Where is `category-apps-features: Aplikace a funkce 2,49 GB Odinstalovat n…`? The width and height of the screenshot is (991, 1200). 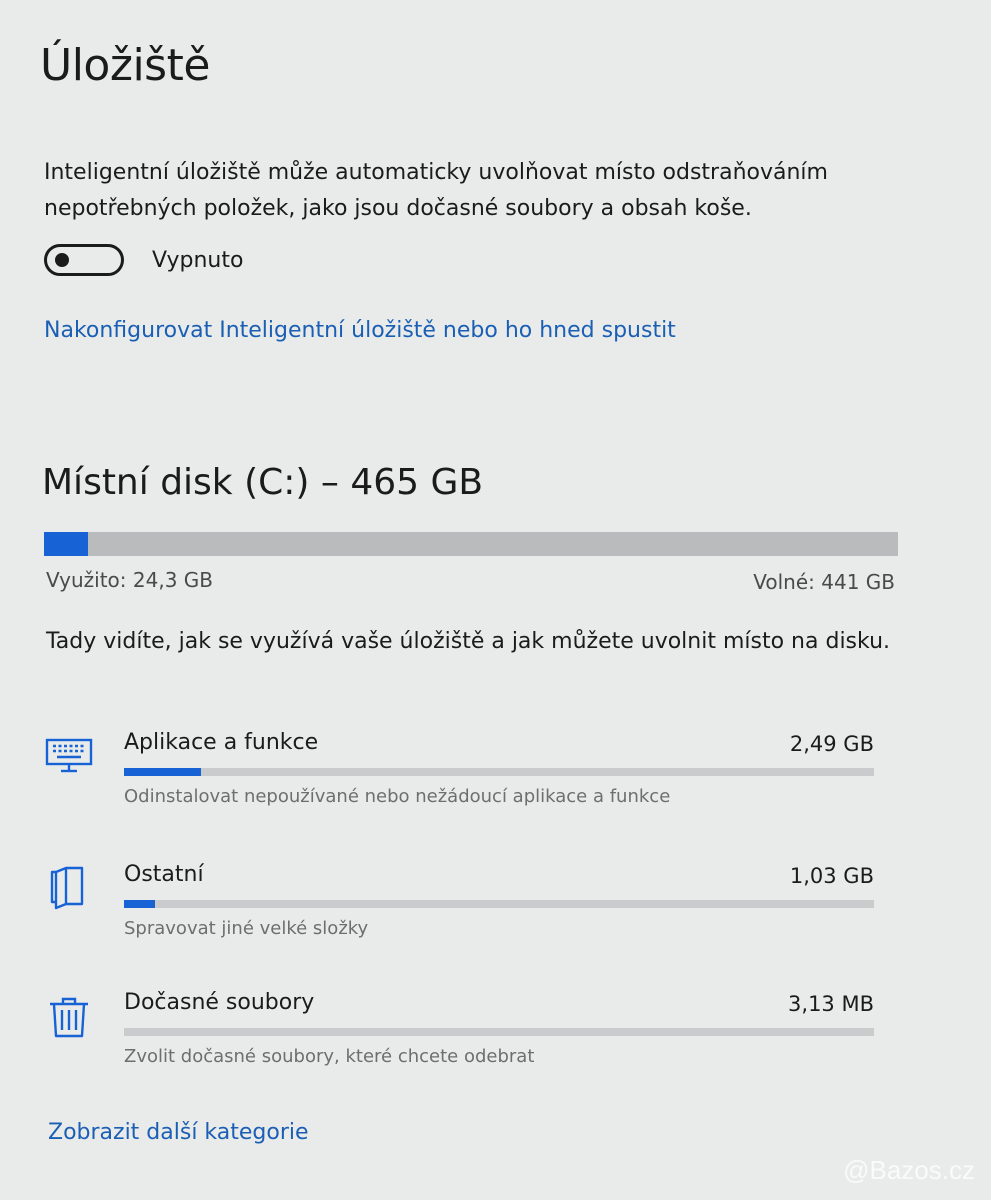
category-apps-features: Aplikace a funkce 2,49 GB Odinstalovat n… is located at coordinates (464, 785).